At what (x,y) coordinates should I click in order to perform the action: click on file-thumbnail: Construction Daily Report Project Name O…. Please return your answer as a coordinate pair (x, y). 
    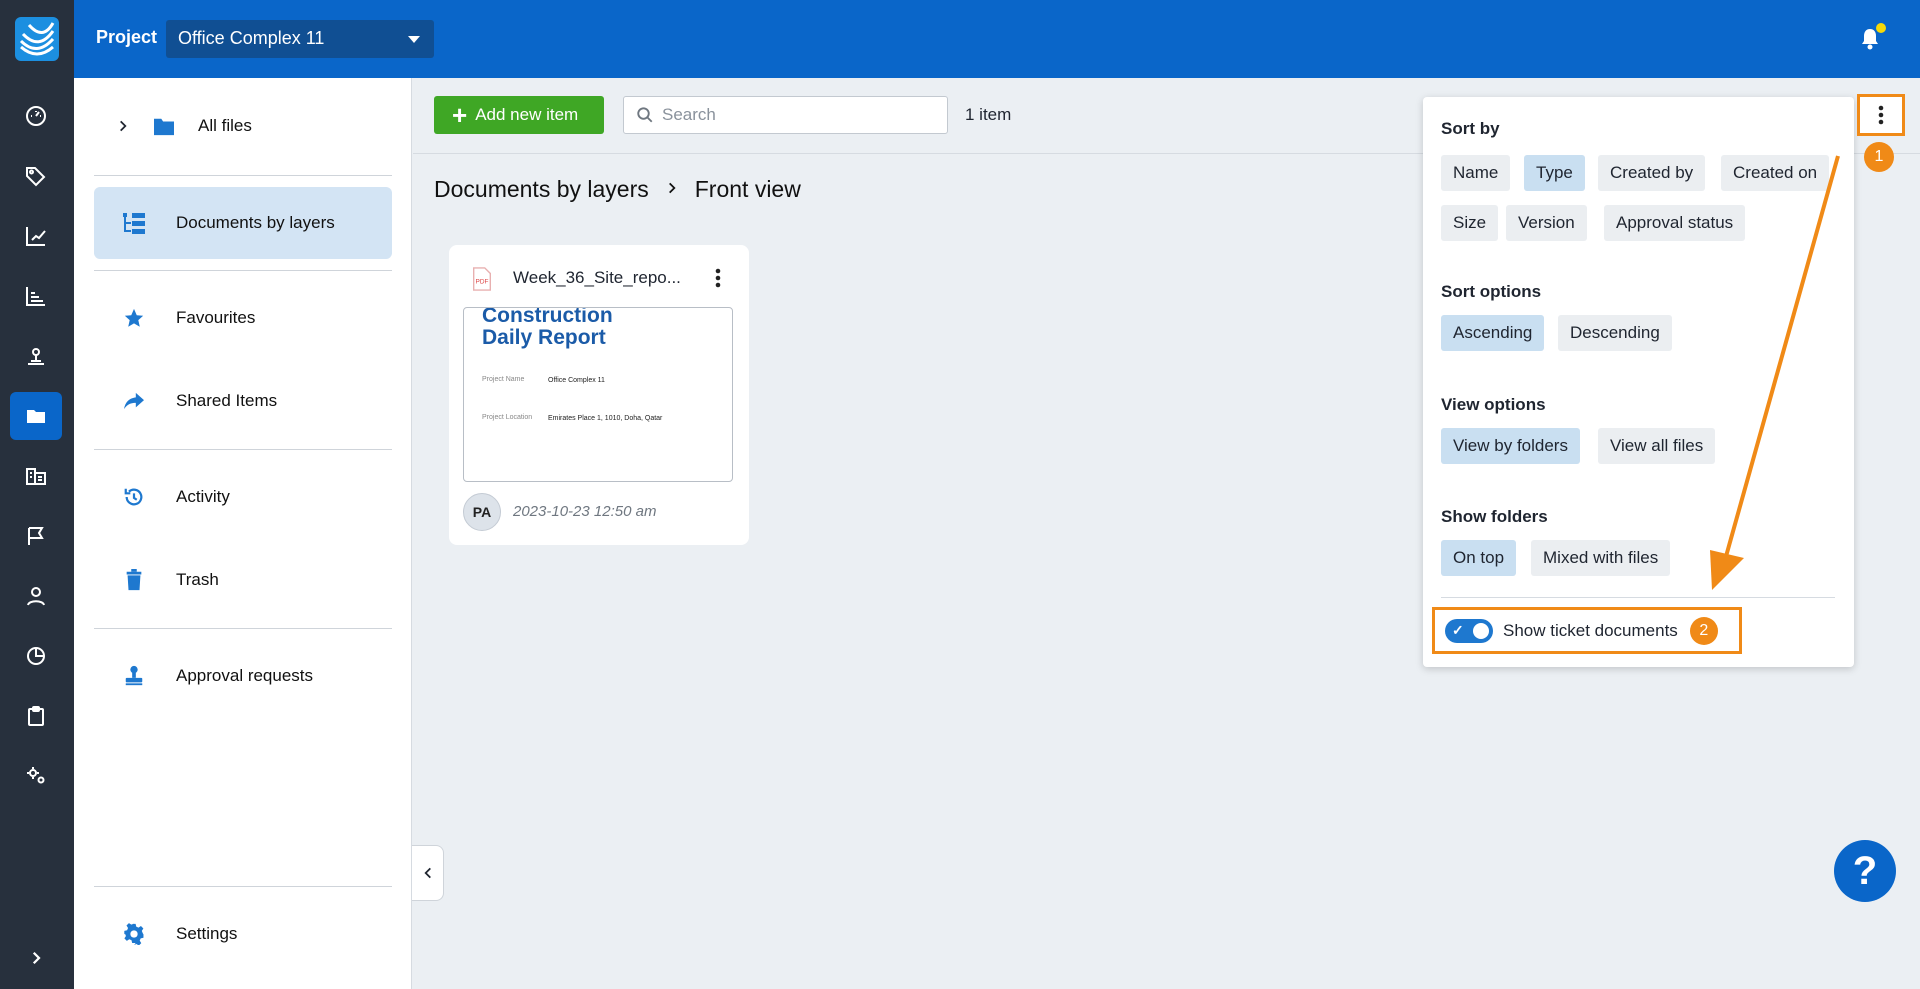
    Looking at the image, I should click on (598, 394).